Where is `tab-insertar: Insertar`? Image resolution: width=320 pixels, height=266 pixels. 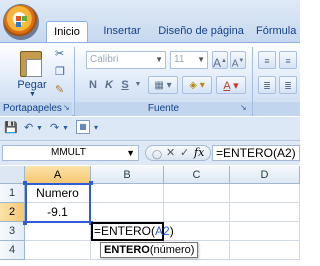
tab-insertar: Insertar is located at coordinates (122, 31).